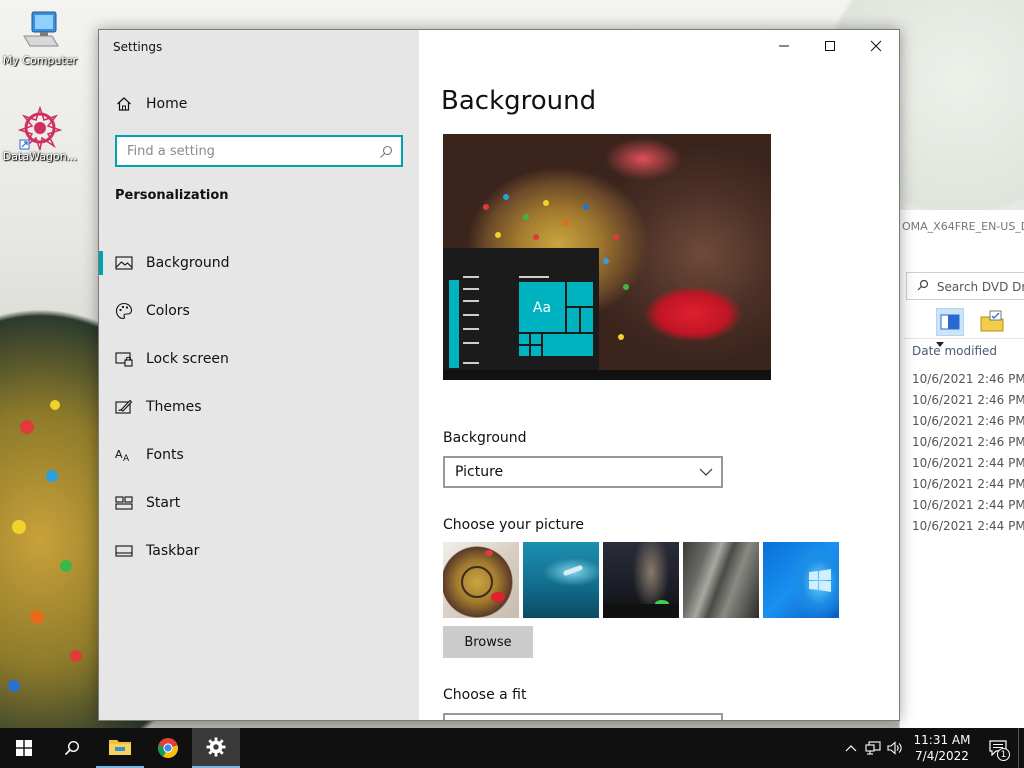 Image resolution: width=1024 pixels, height=768 pixels. I want to click on volume-icon, so click(894, 748).